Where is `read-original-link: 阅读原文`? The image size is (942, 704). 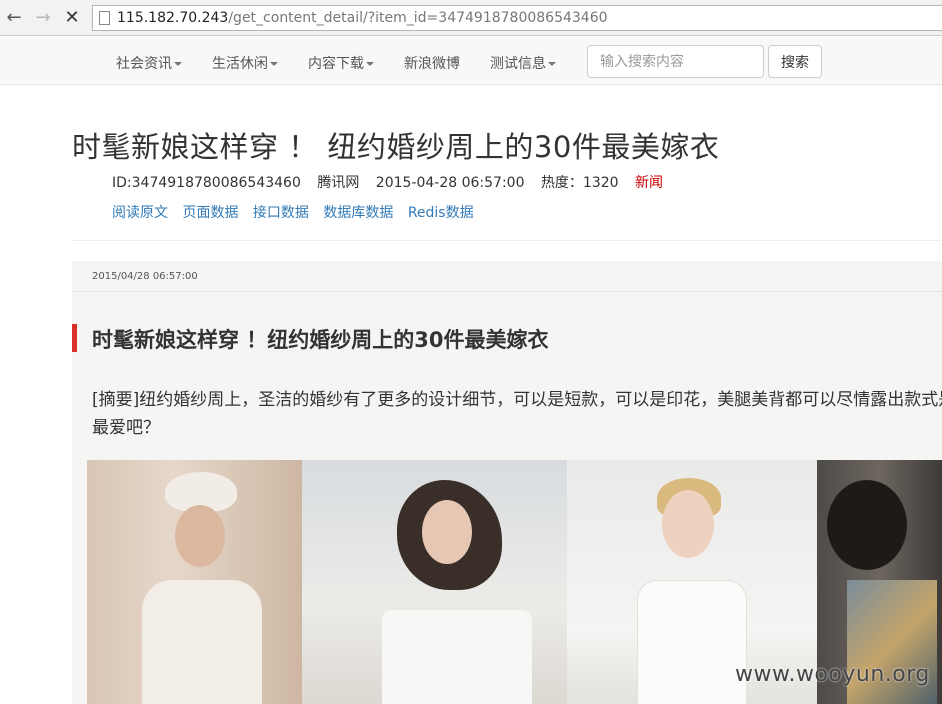
read-original-link: 阅读原文 is located at coordinates (140, 213).